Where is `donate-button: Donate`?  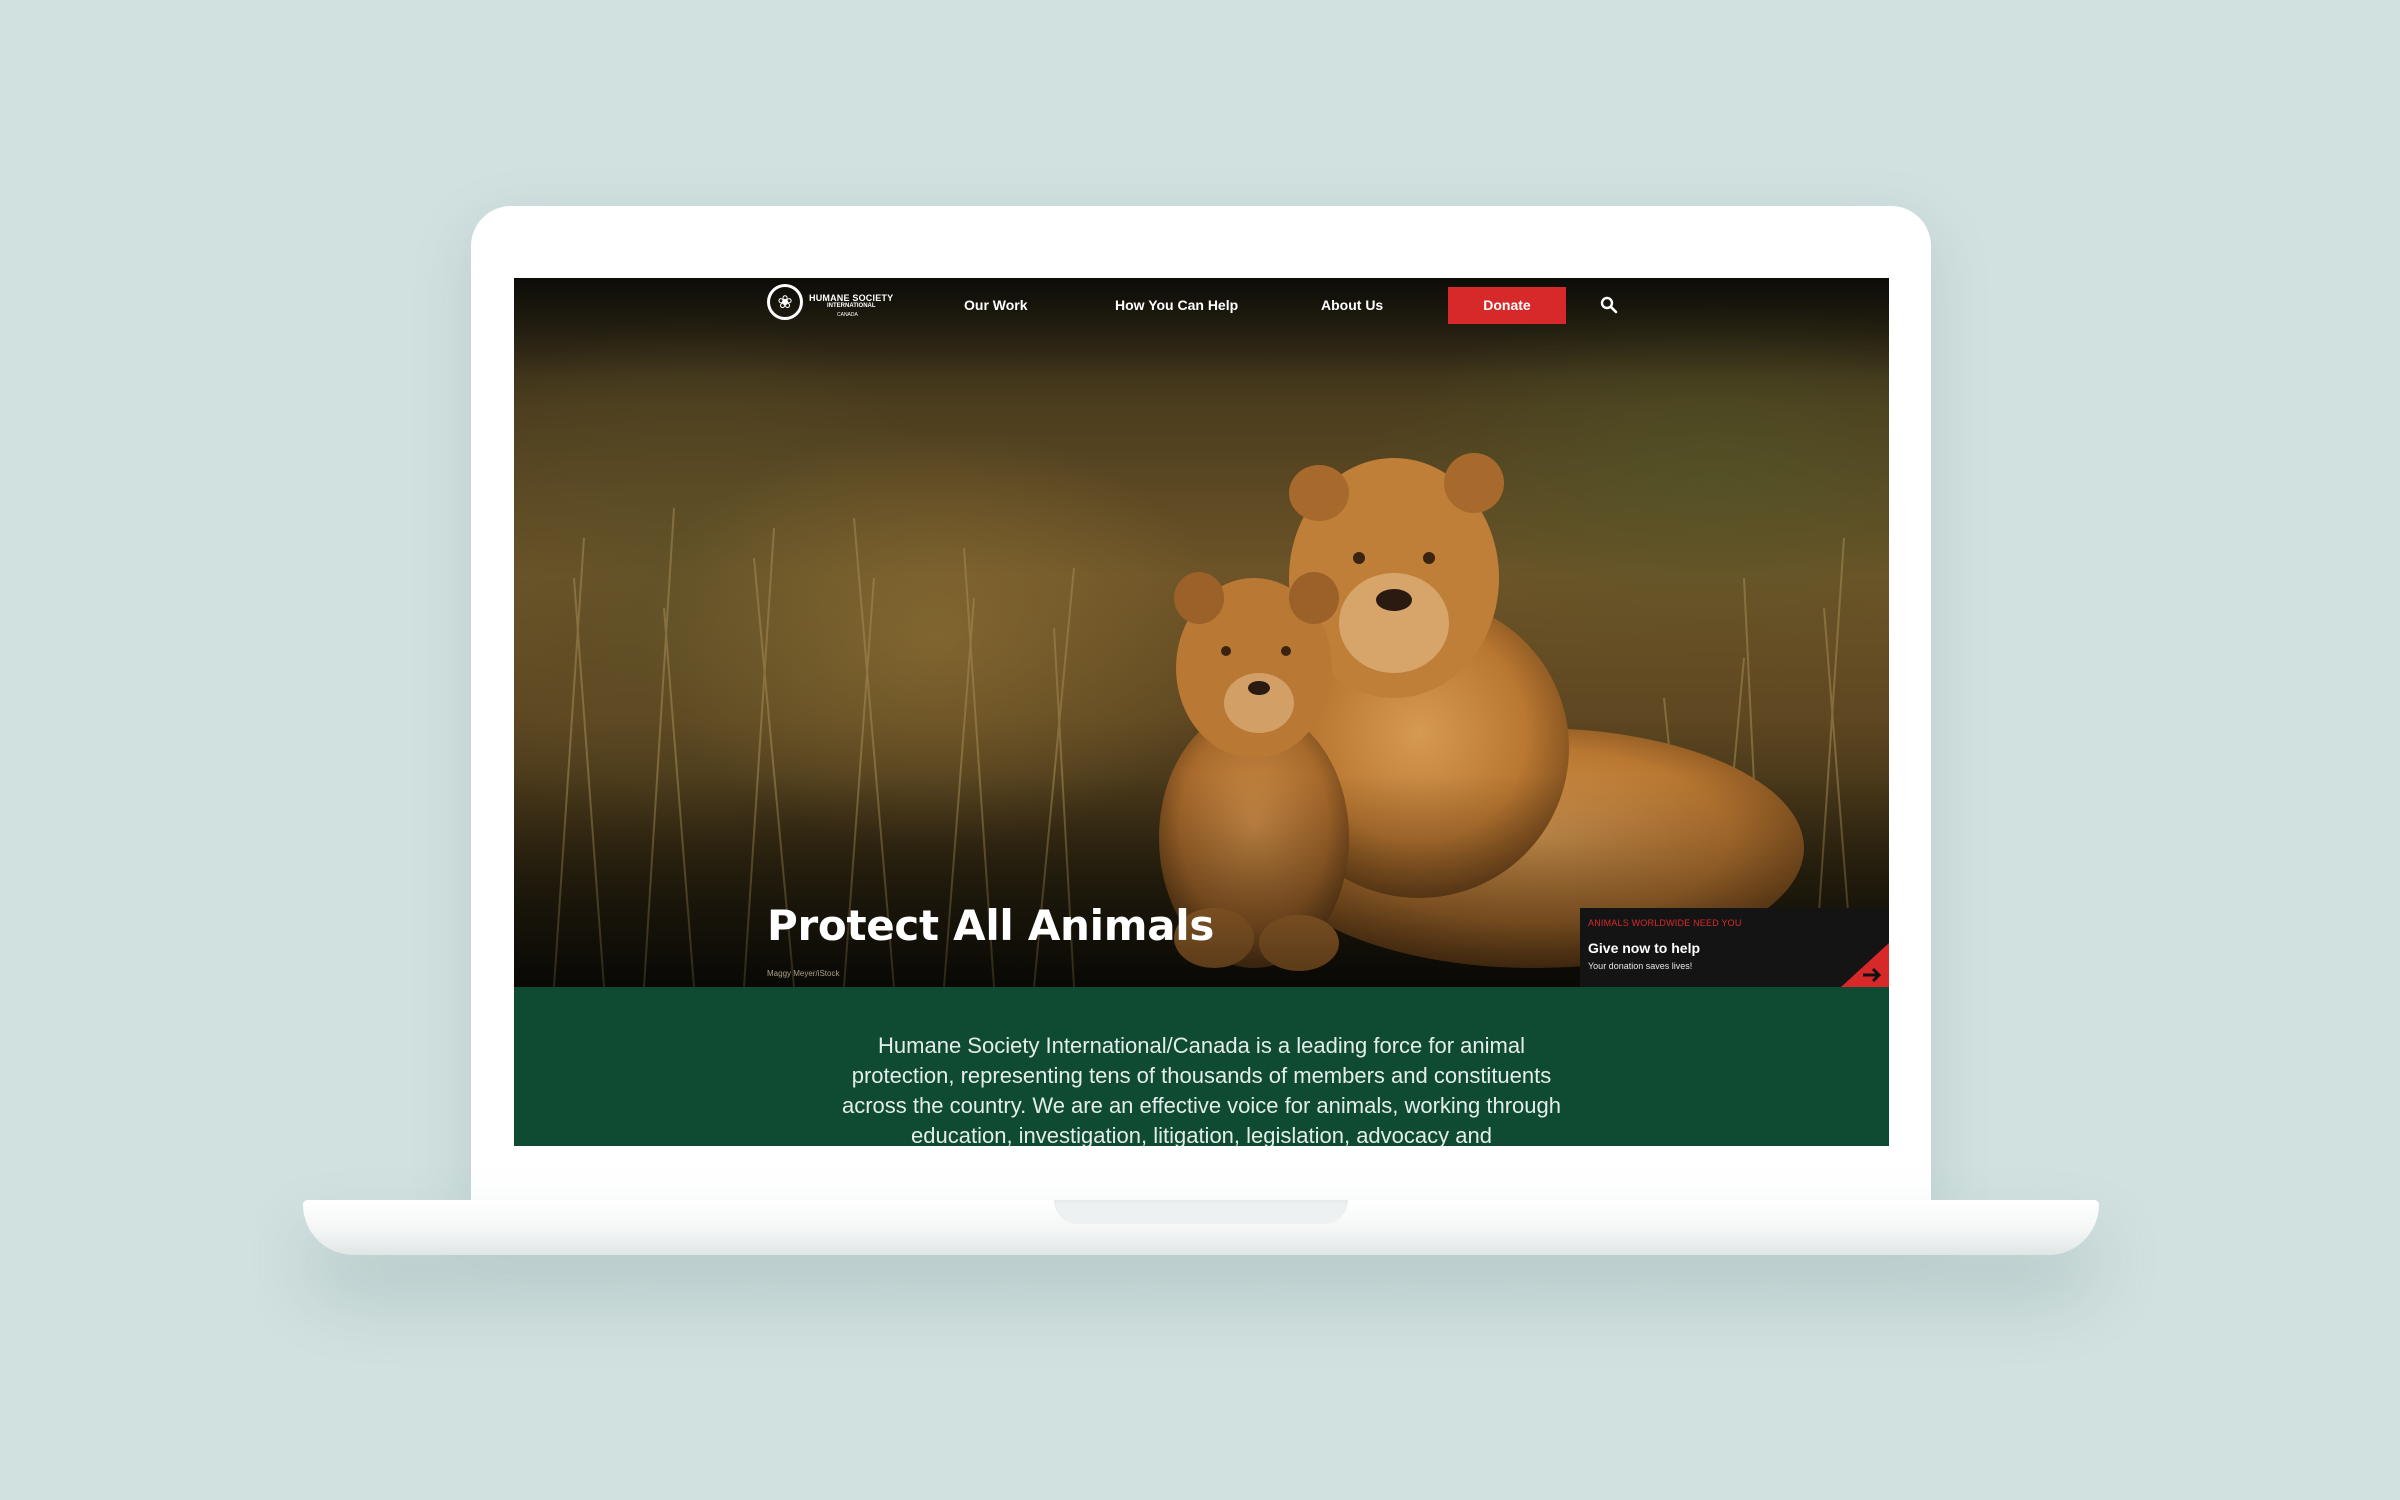
donate-button: Donate is located at coordinates (1507, 305).